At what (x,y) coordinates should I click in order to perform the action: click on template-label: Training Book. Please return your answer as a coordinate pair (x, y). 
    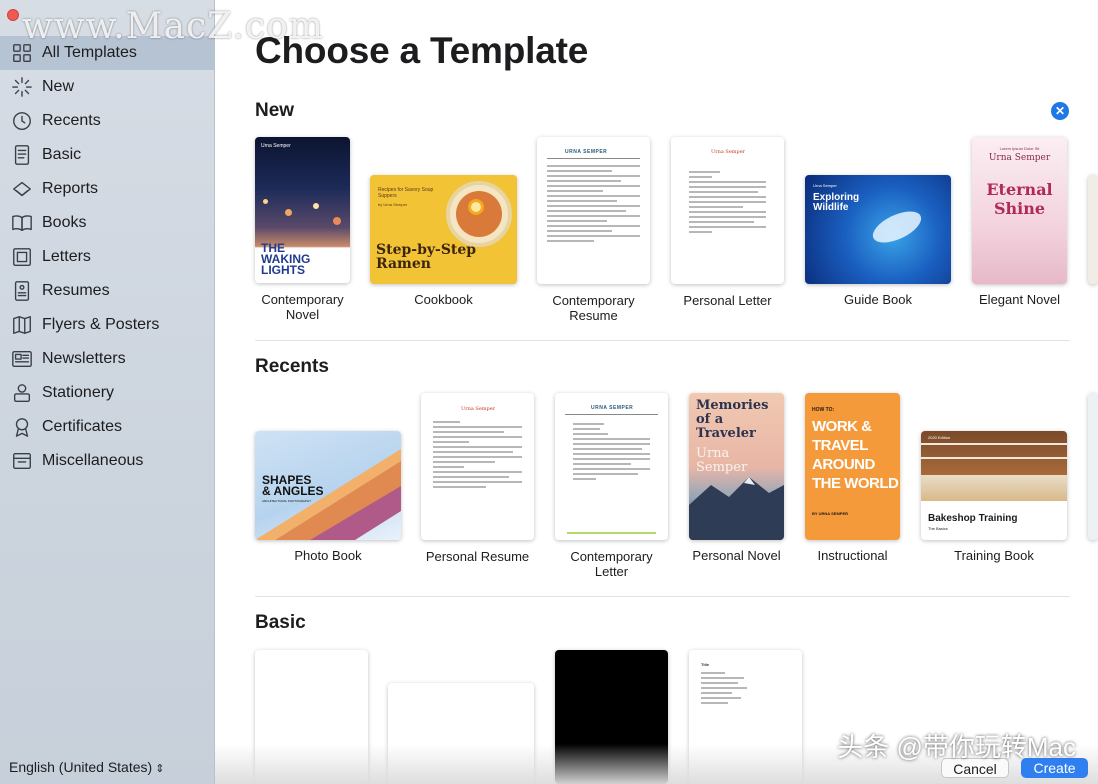
    Looking at the image, I should click on (994, 555).